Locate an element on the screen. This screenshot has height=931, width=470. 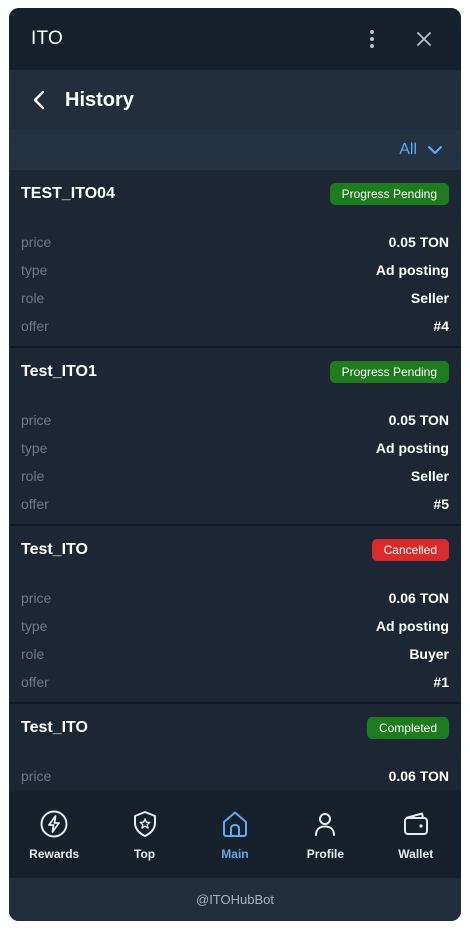
nav-item-top: Top is located at coordinates (145, 835).